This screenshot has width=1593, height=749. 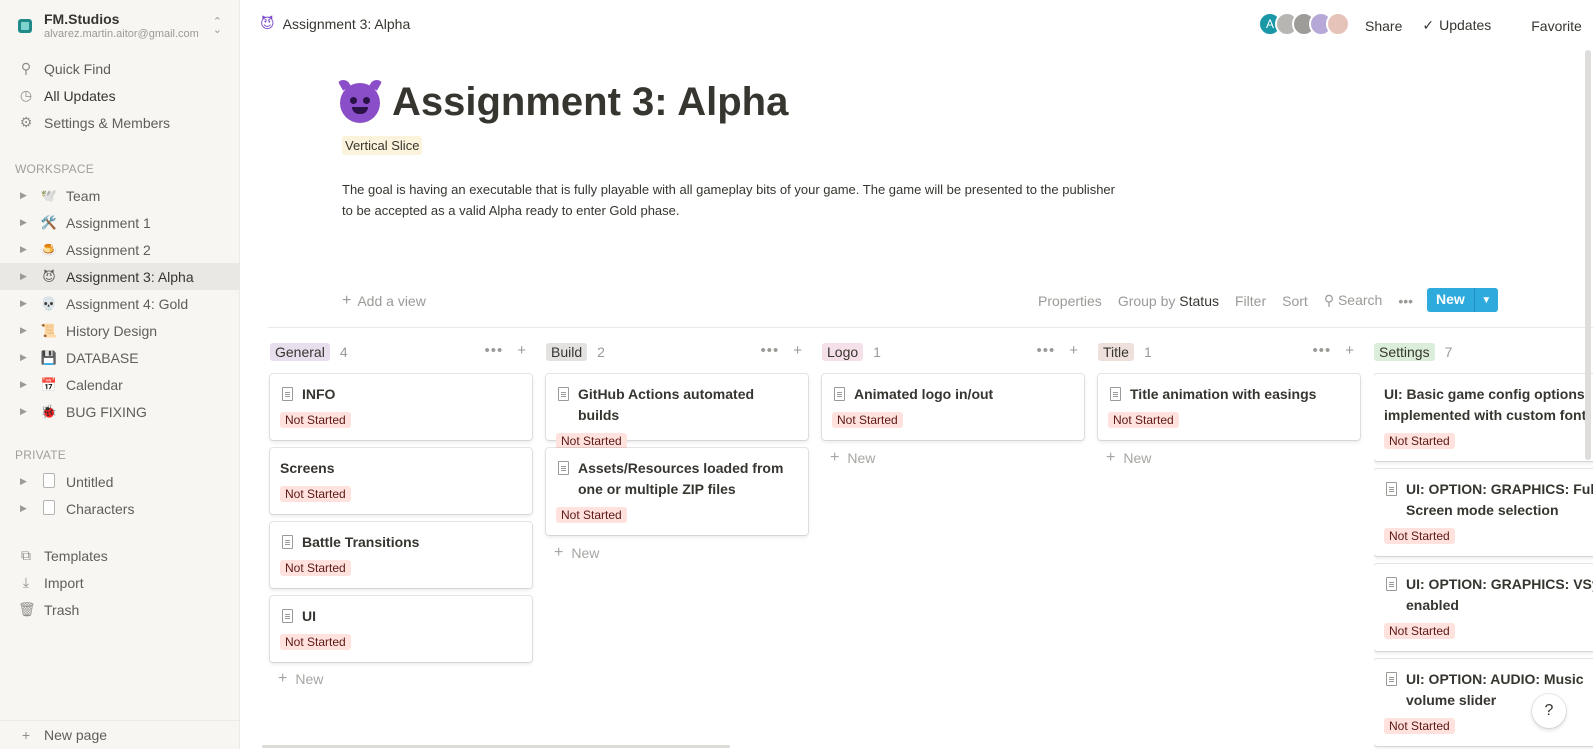 I want to click on sidebar-item-untitled: ▶ Untitled, so click(x=120, y=481).